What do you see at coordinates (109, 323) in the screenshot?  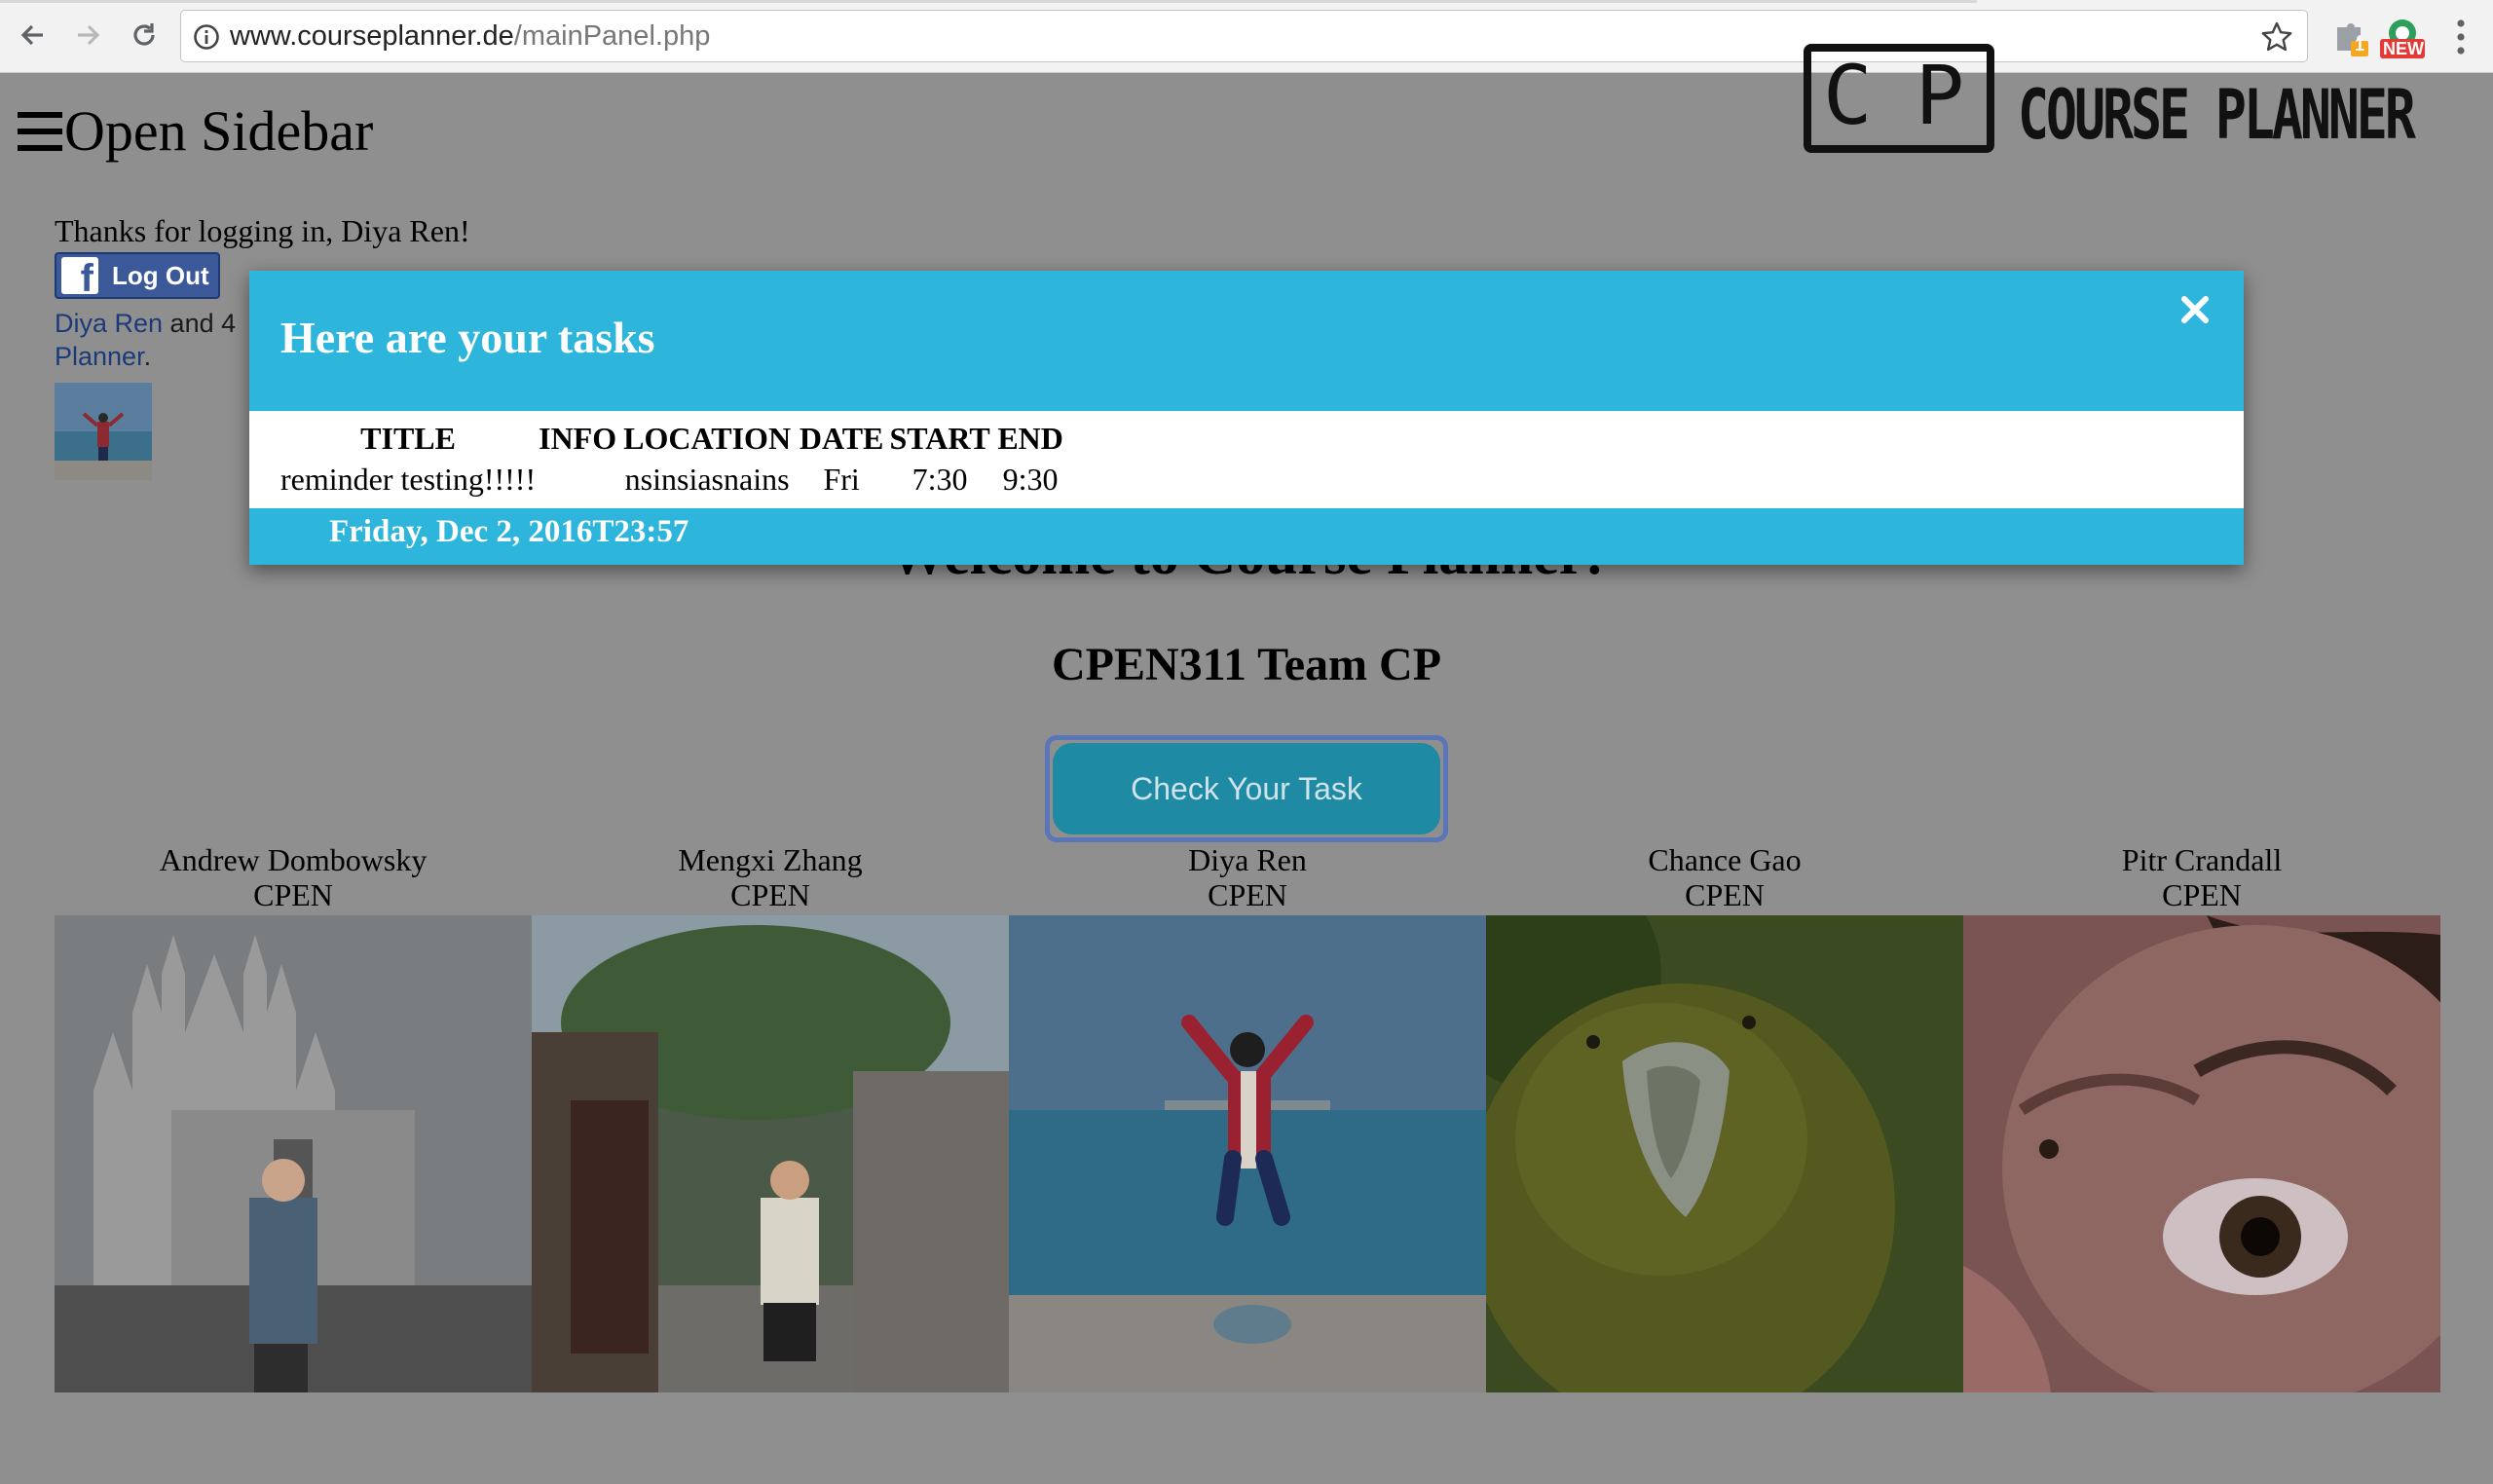 I see `friend-name-link: Diya Ren` at bounding box center [109, 323].